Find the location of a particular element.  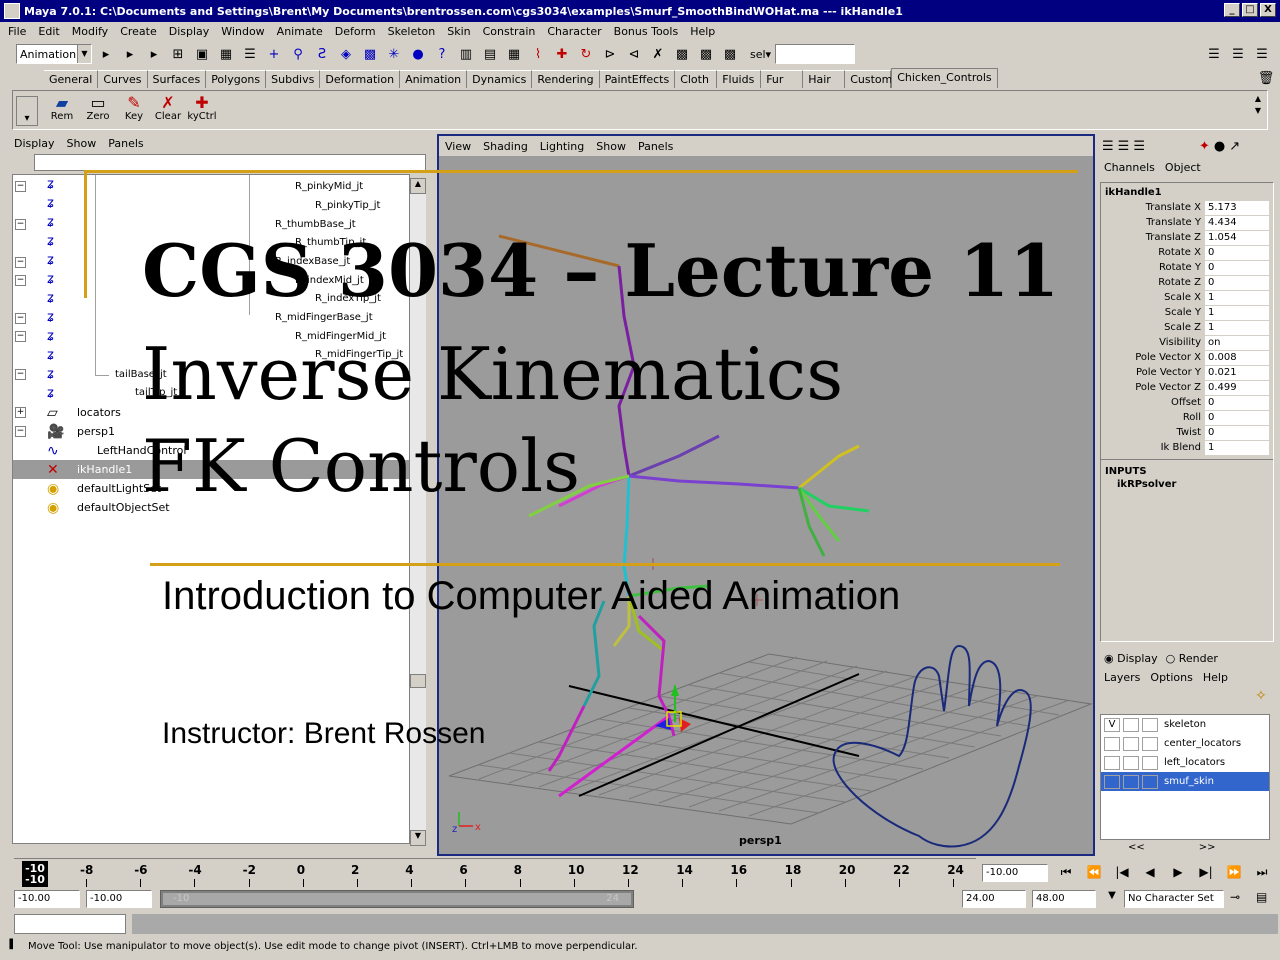

channel-row: Twist 0 is located at coordinates (1187, 432).